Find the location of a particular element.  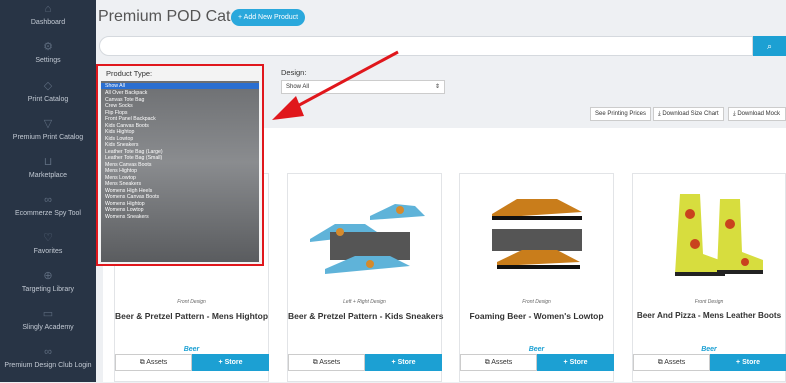

sidebar-item-marketplace: ⊔ Marketplace is located at coordinates (48, 175).